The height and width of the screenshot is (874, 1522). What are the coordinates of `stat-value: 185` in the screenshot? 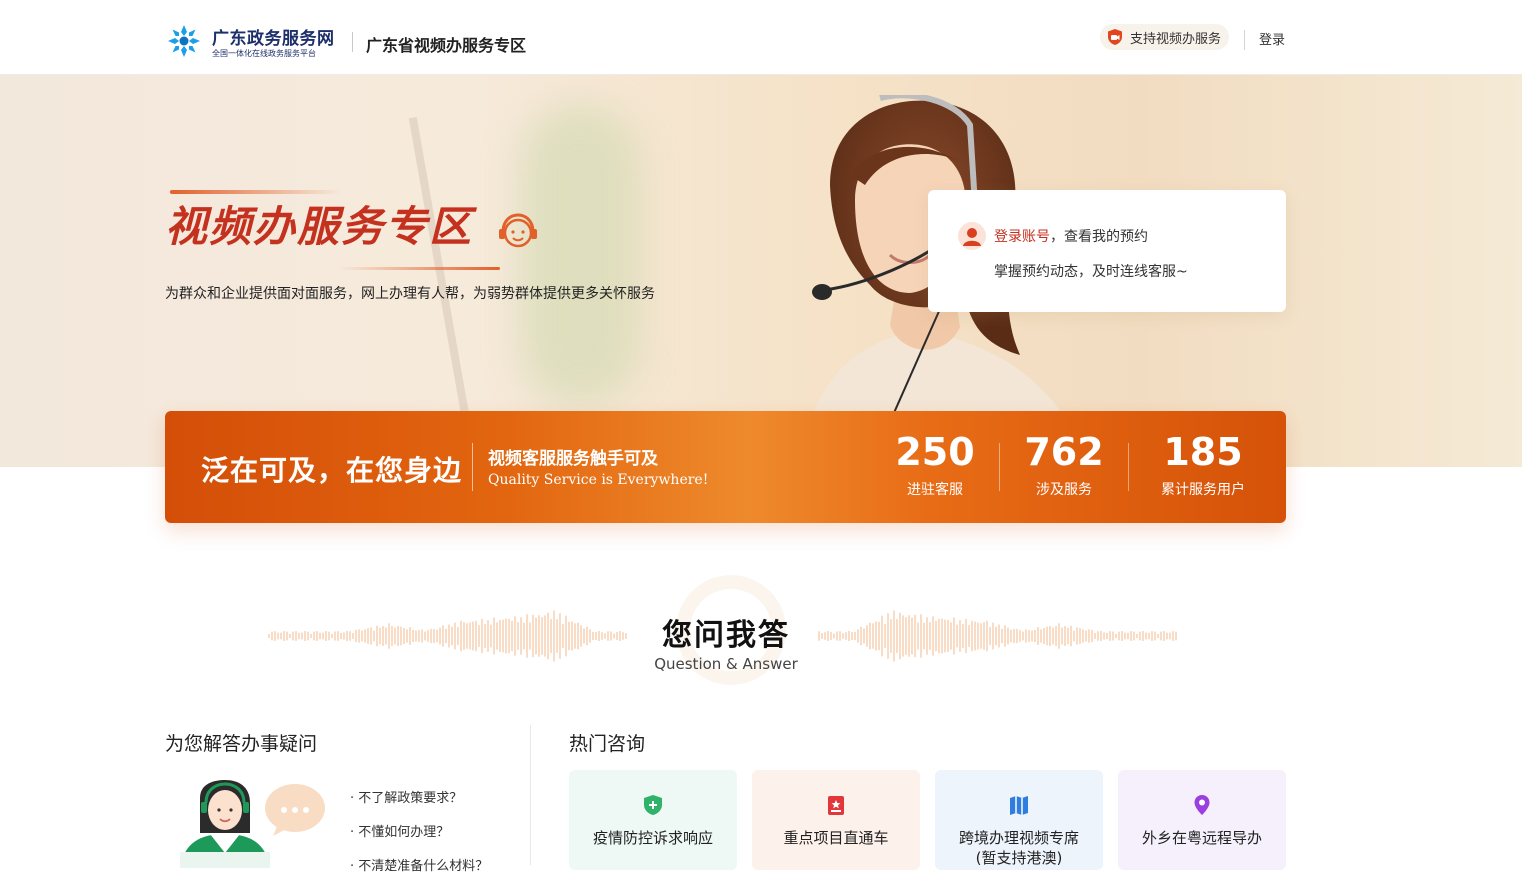 It's located at (1203, 452).